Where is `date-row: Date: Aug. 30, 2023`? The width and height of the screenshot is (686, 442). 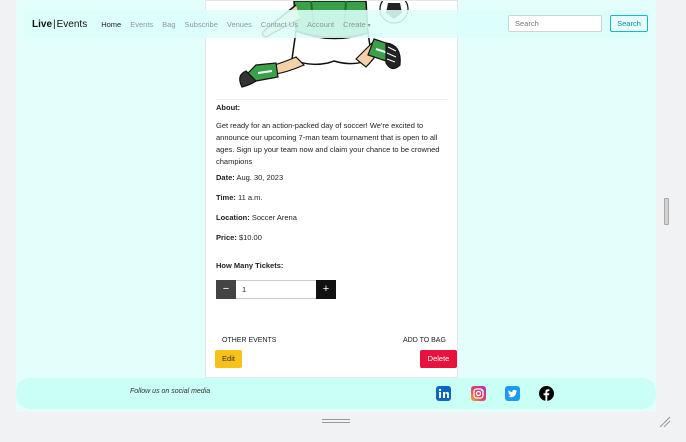 date-row: Date: Aug. 30, 2023 is located at coordinates (249, 177).